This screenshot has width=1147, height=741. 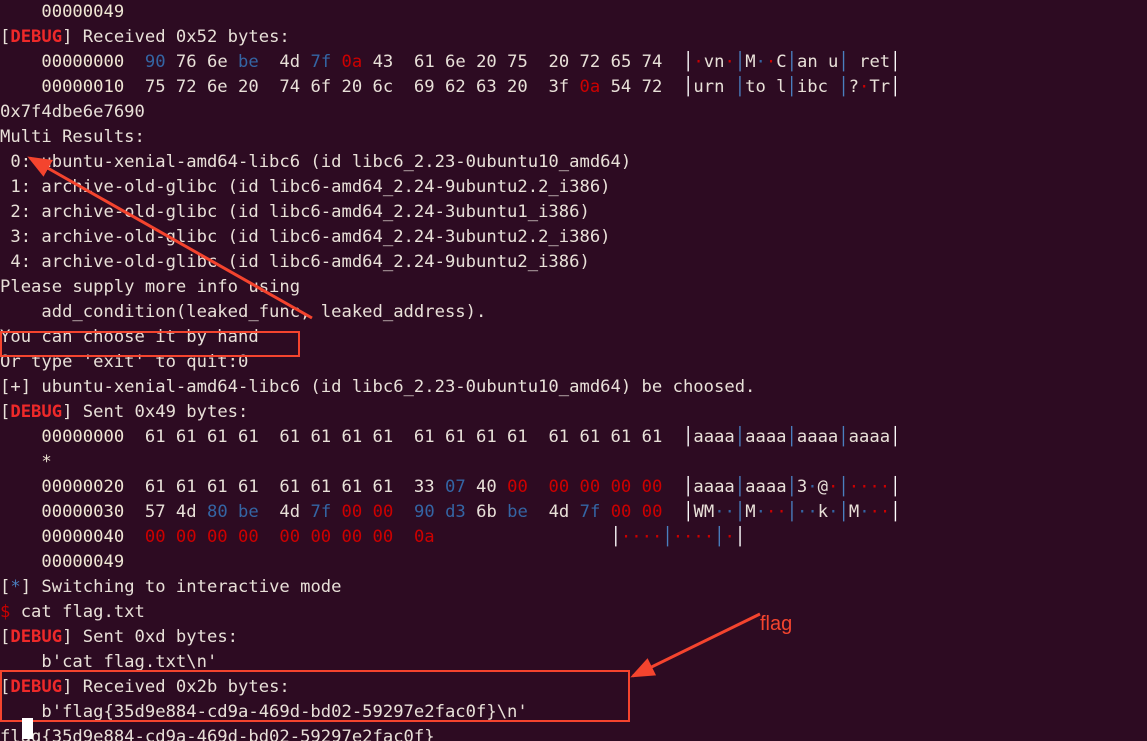 I want to click on terminal-cursor, so click(x=27, y=728).